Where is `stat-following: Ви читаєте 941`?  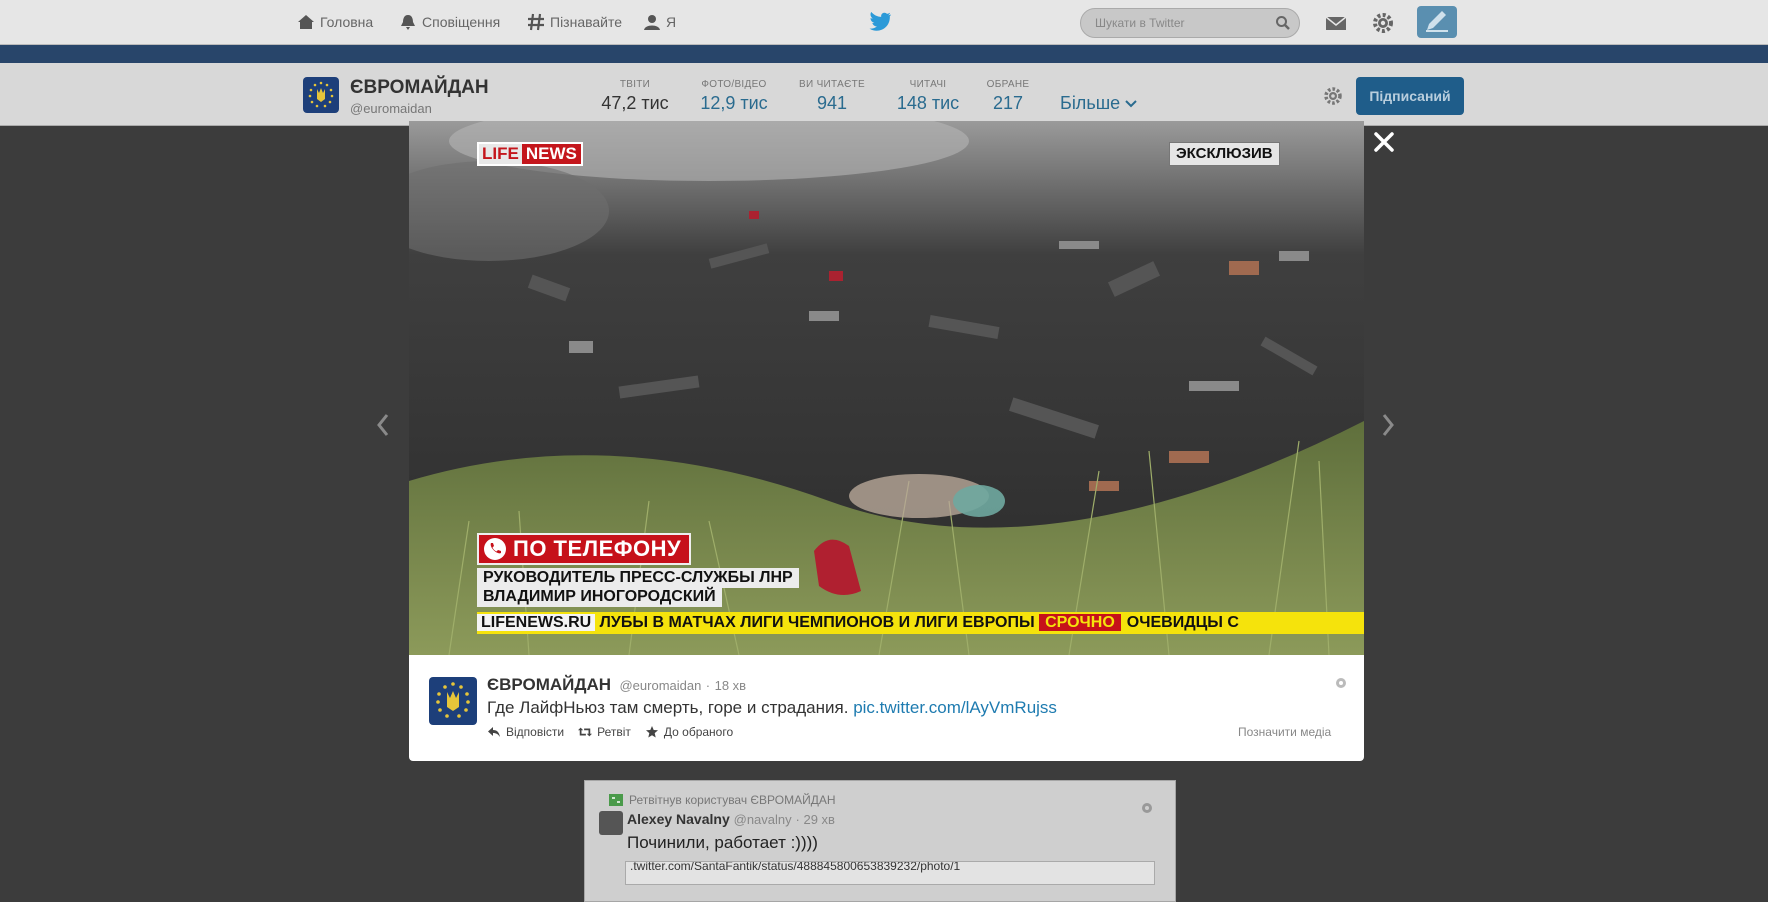 stat-following: Ви читаєте 941 is located at coordinates (832, 96).